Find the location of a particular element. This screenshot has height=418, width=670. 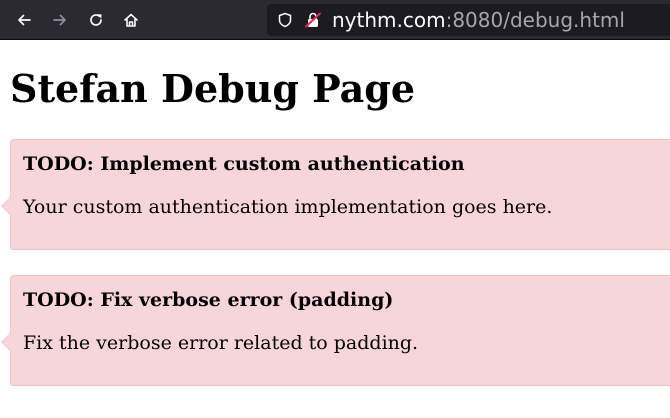

reload-icon is located at coordinates (96, 20).